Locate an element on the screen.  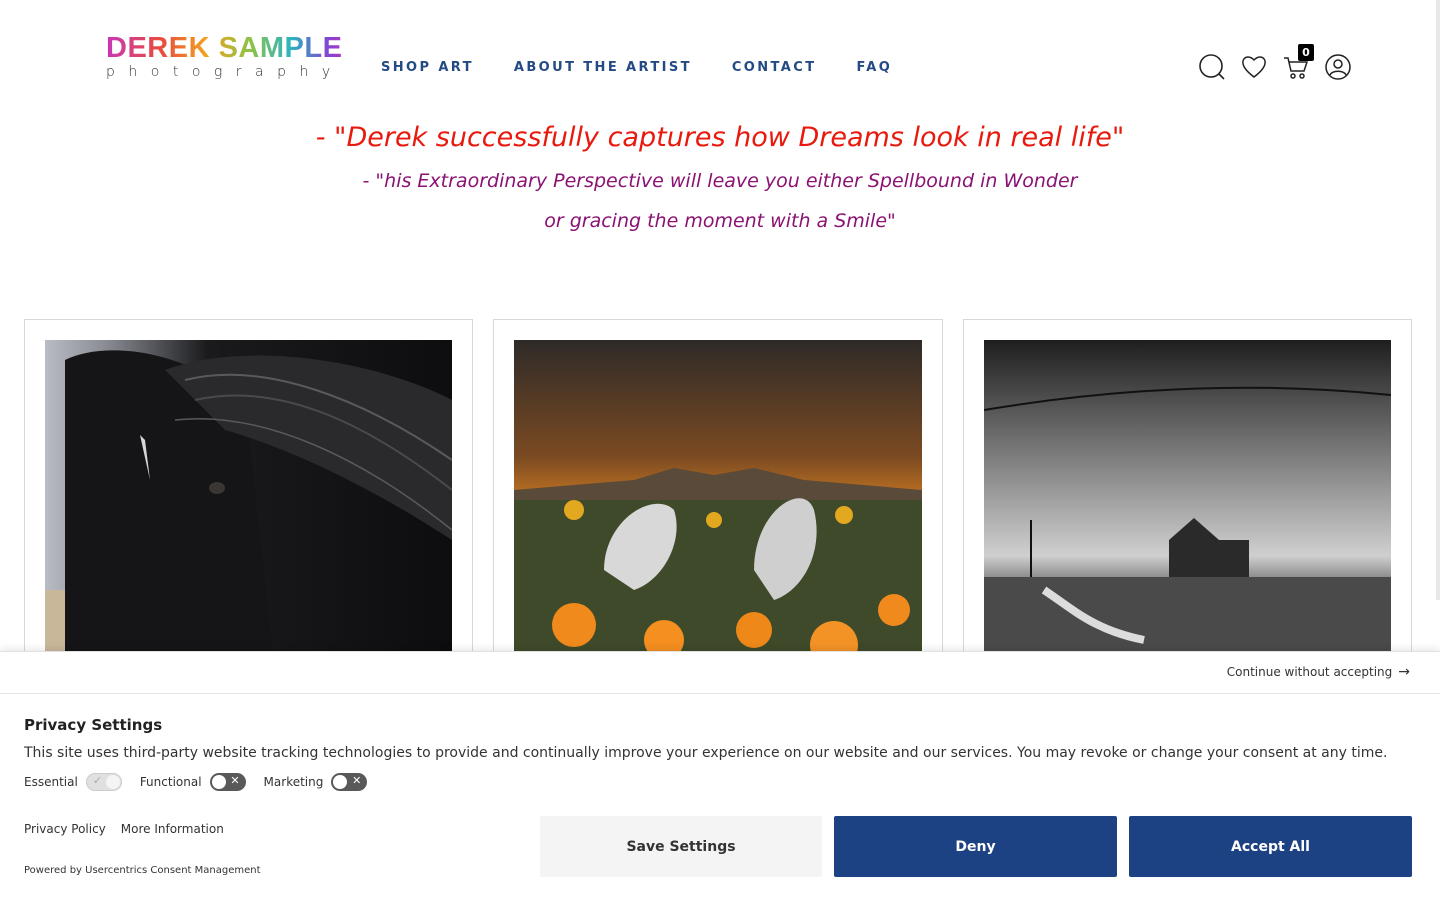
search-icon is located at coordinates (1212, 67).